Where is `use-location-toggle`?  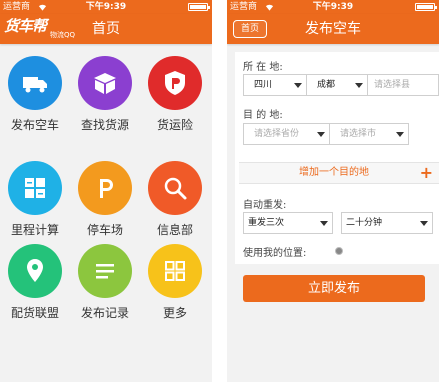
use-location-toggle is located at coordinates (339, 251).